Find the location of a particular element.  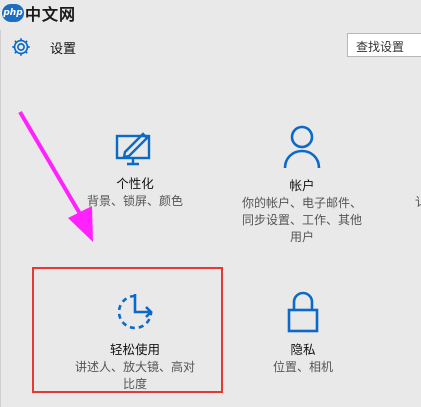

annotation-arrow-icon is located at coordinates (55, 176).